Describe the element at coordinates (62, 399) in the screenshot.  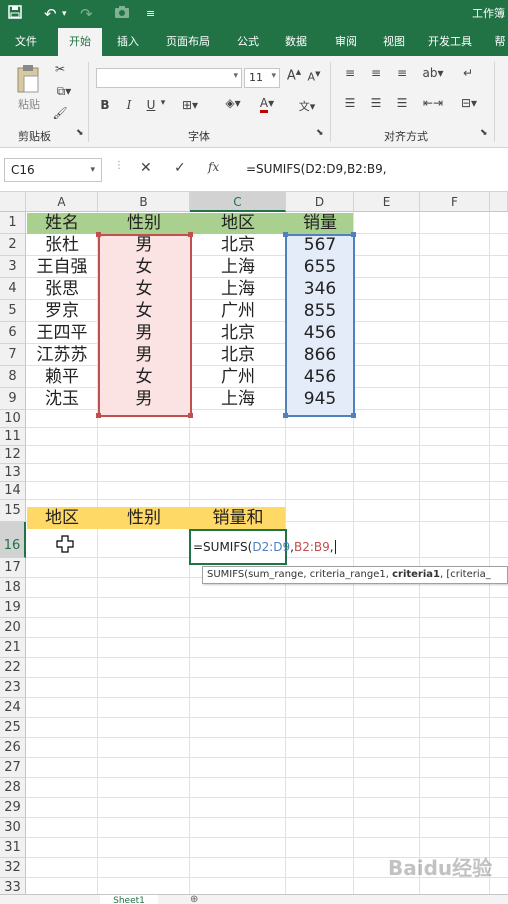
I see `table-cell: 沈玉` at that location.